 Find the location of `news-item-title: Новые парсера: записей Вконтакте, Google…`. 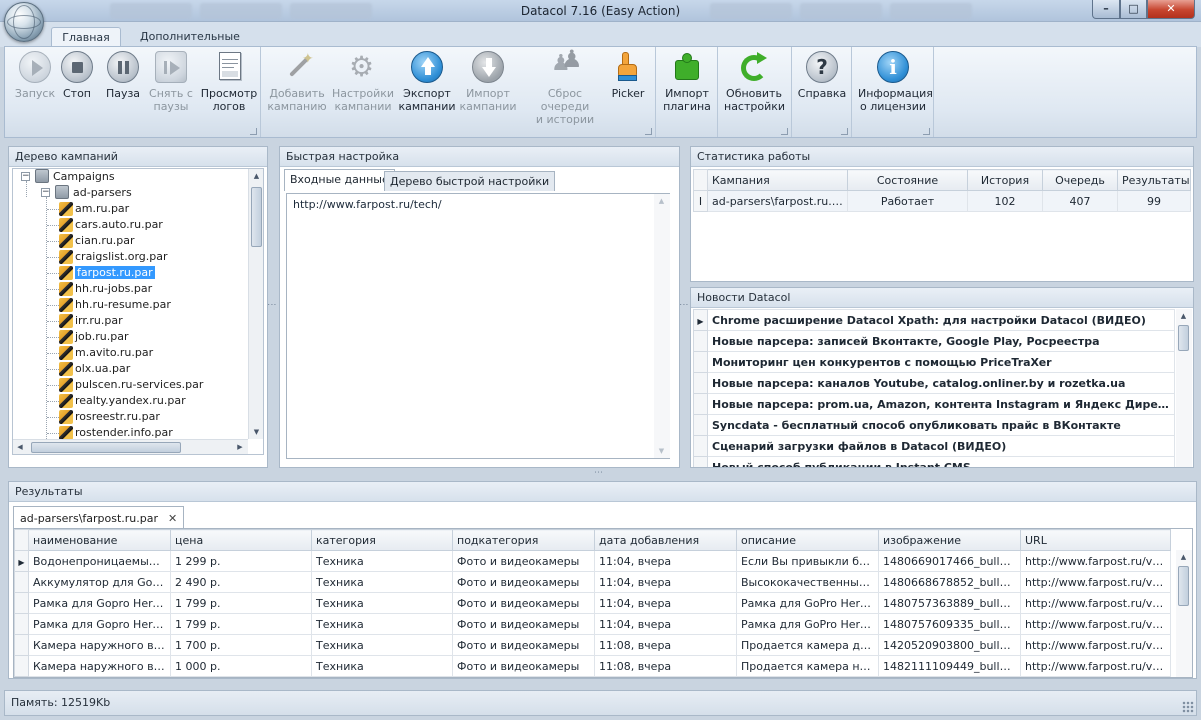

news-item-title: Новые парсера: записей Вконтакте, Google… is located at coordinates (941, 341).